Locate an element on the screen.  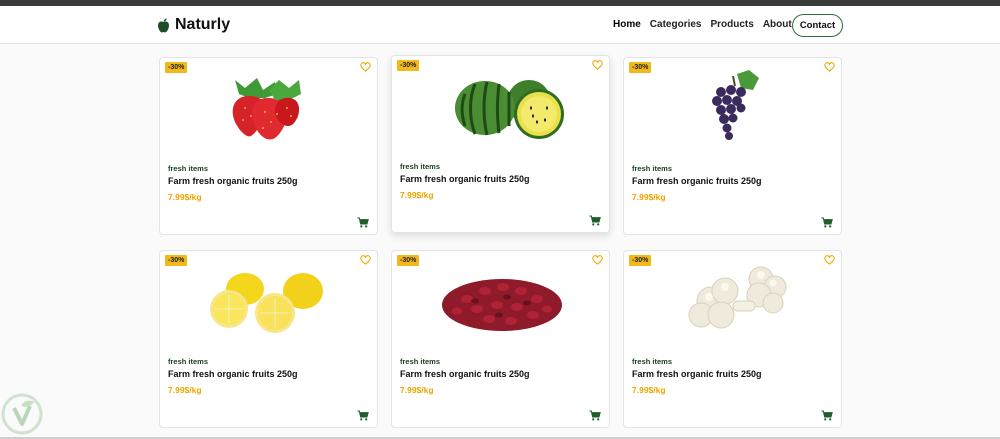
cauliflower-image is located at coordinates (737, 297).